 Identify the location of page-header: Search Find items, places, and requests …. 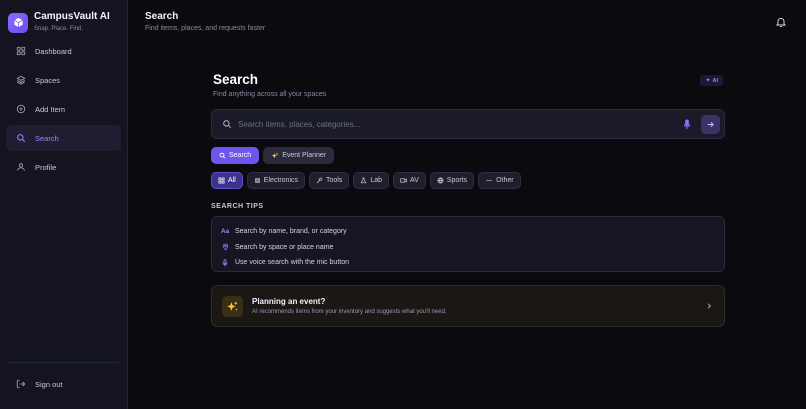
(205, 21).